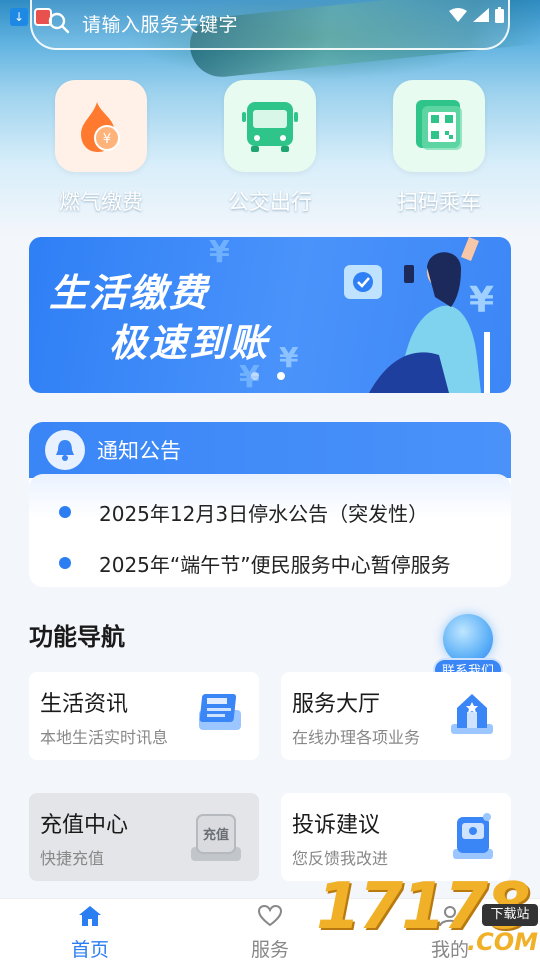 This screenshot has width=540, height=960. I want to click on bus-tile, so click(270, 126).